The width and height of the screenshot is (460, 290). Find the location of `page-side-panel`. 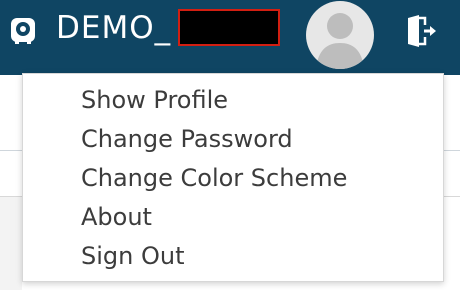

page-side-panel is located at coordinates (11, 243).